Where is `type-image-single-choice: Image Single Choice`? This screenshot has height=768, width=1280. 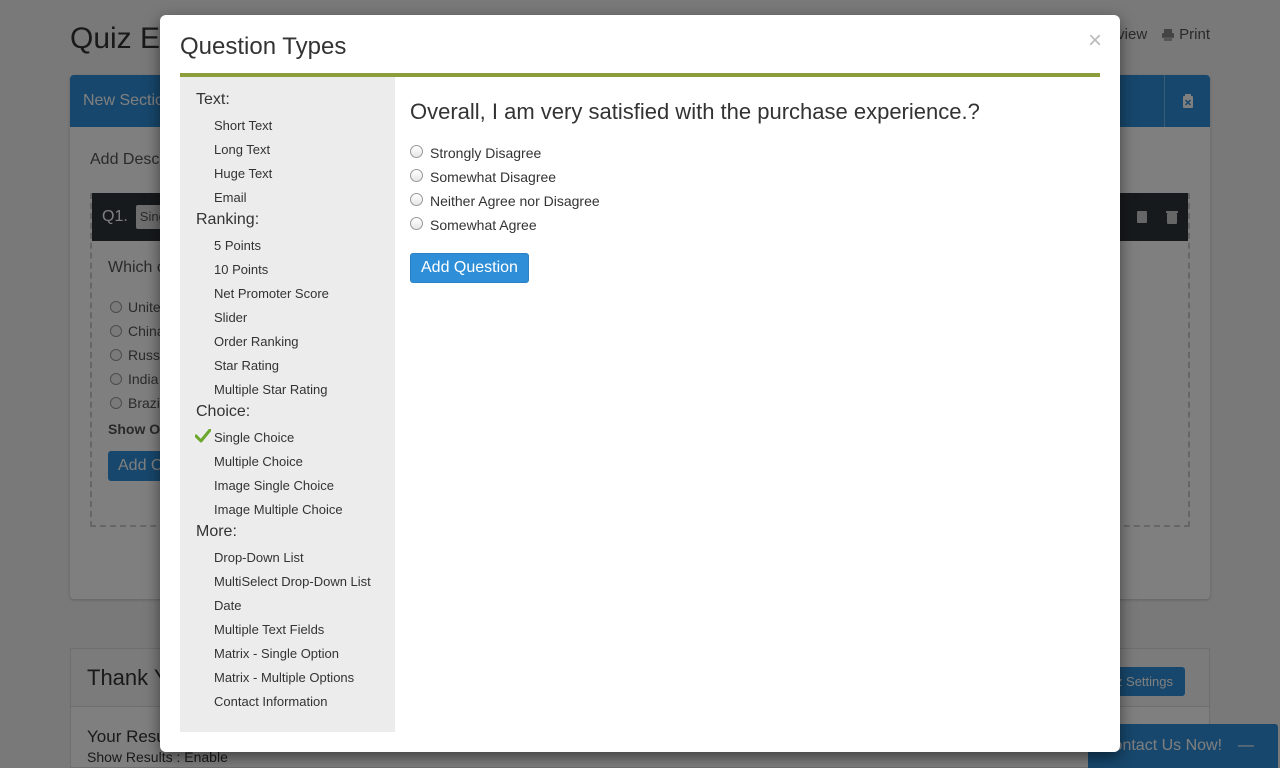 type-image-single-choice: Image Single Choice is located at coordinates (287, 486).